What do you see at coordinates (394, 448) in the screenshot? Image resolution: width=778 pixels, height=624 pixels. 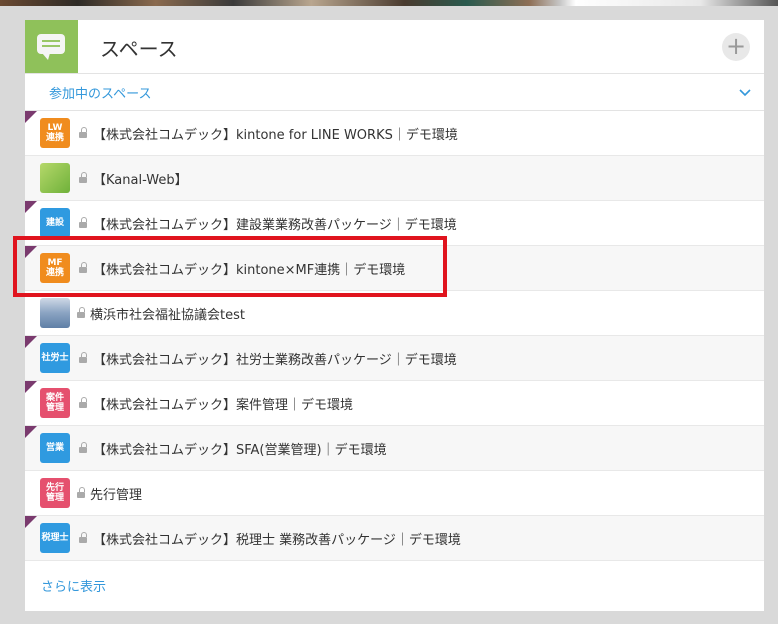 I see `space-list-item: 営業 【株式会社コムデック】SFA(営業管理)｜デモ環境` at bounding box center [394, 448].